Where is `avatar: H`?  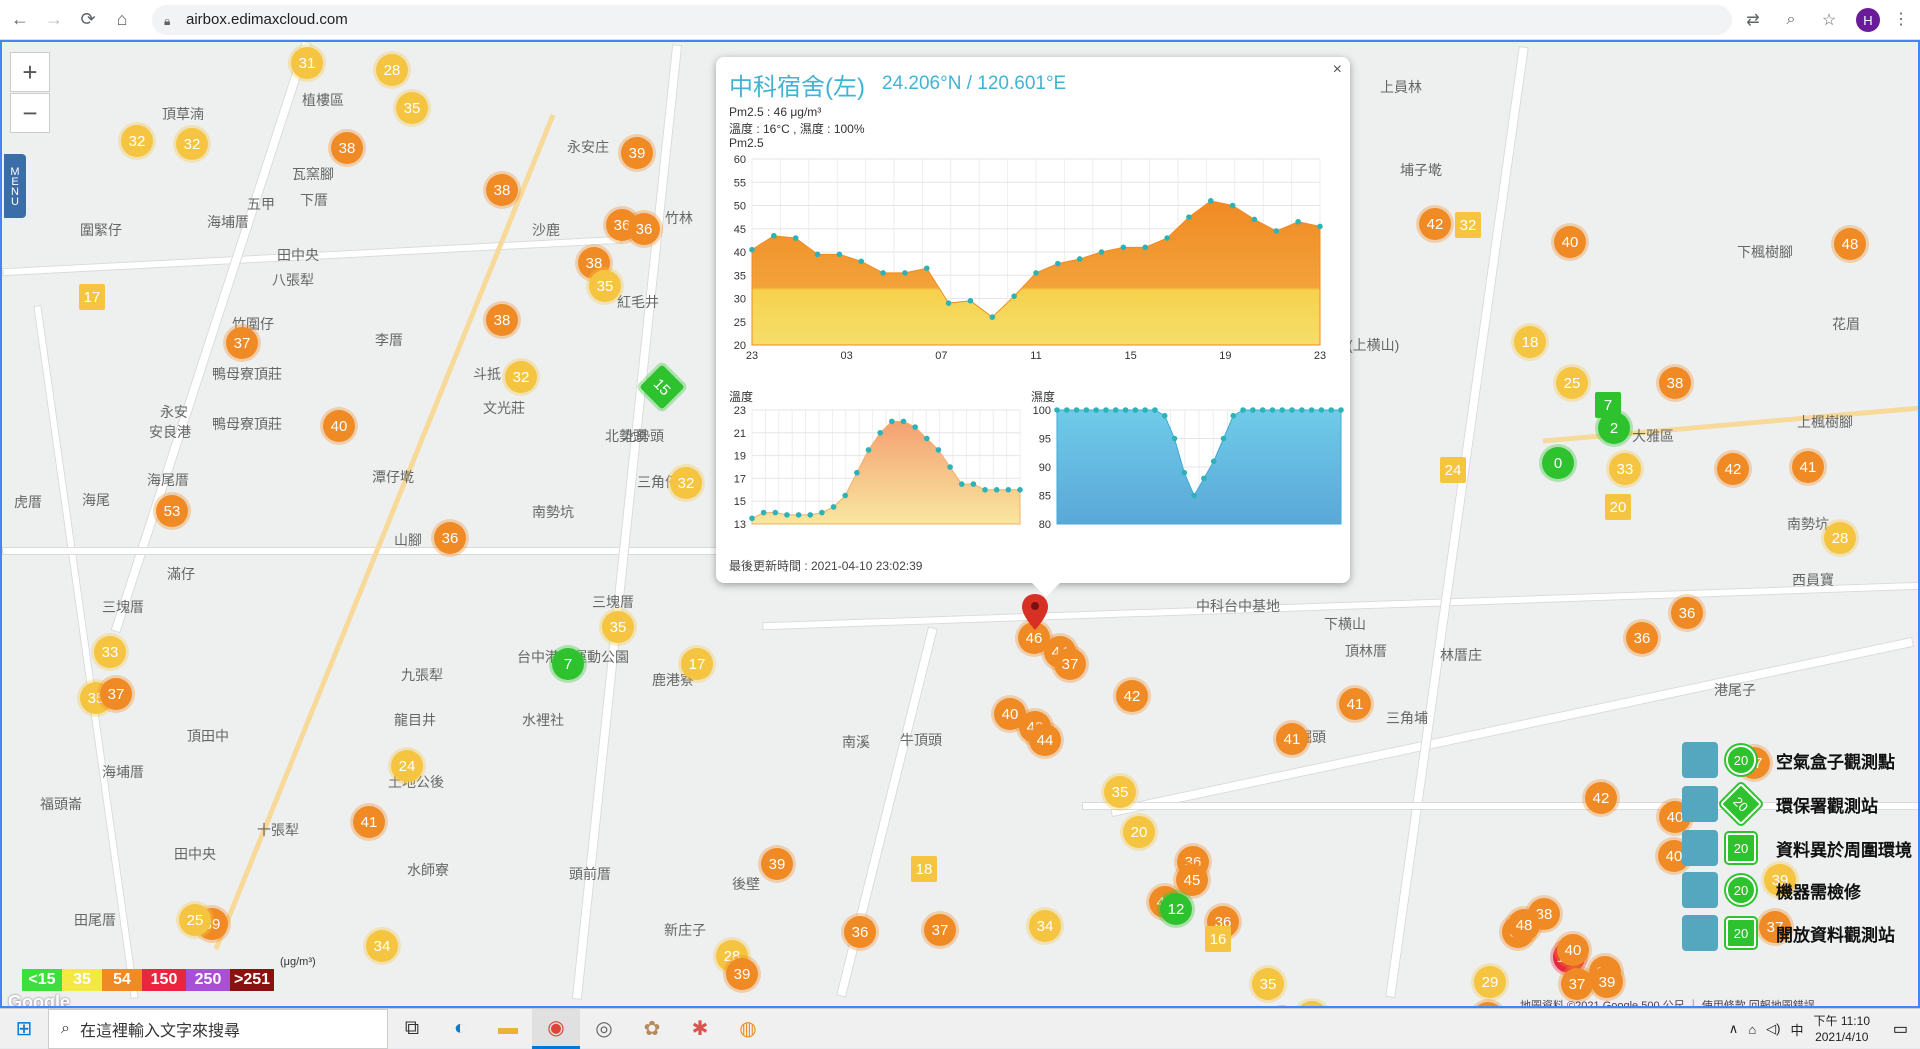 avatar: H is located at coordinates (1868, 20).